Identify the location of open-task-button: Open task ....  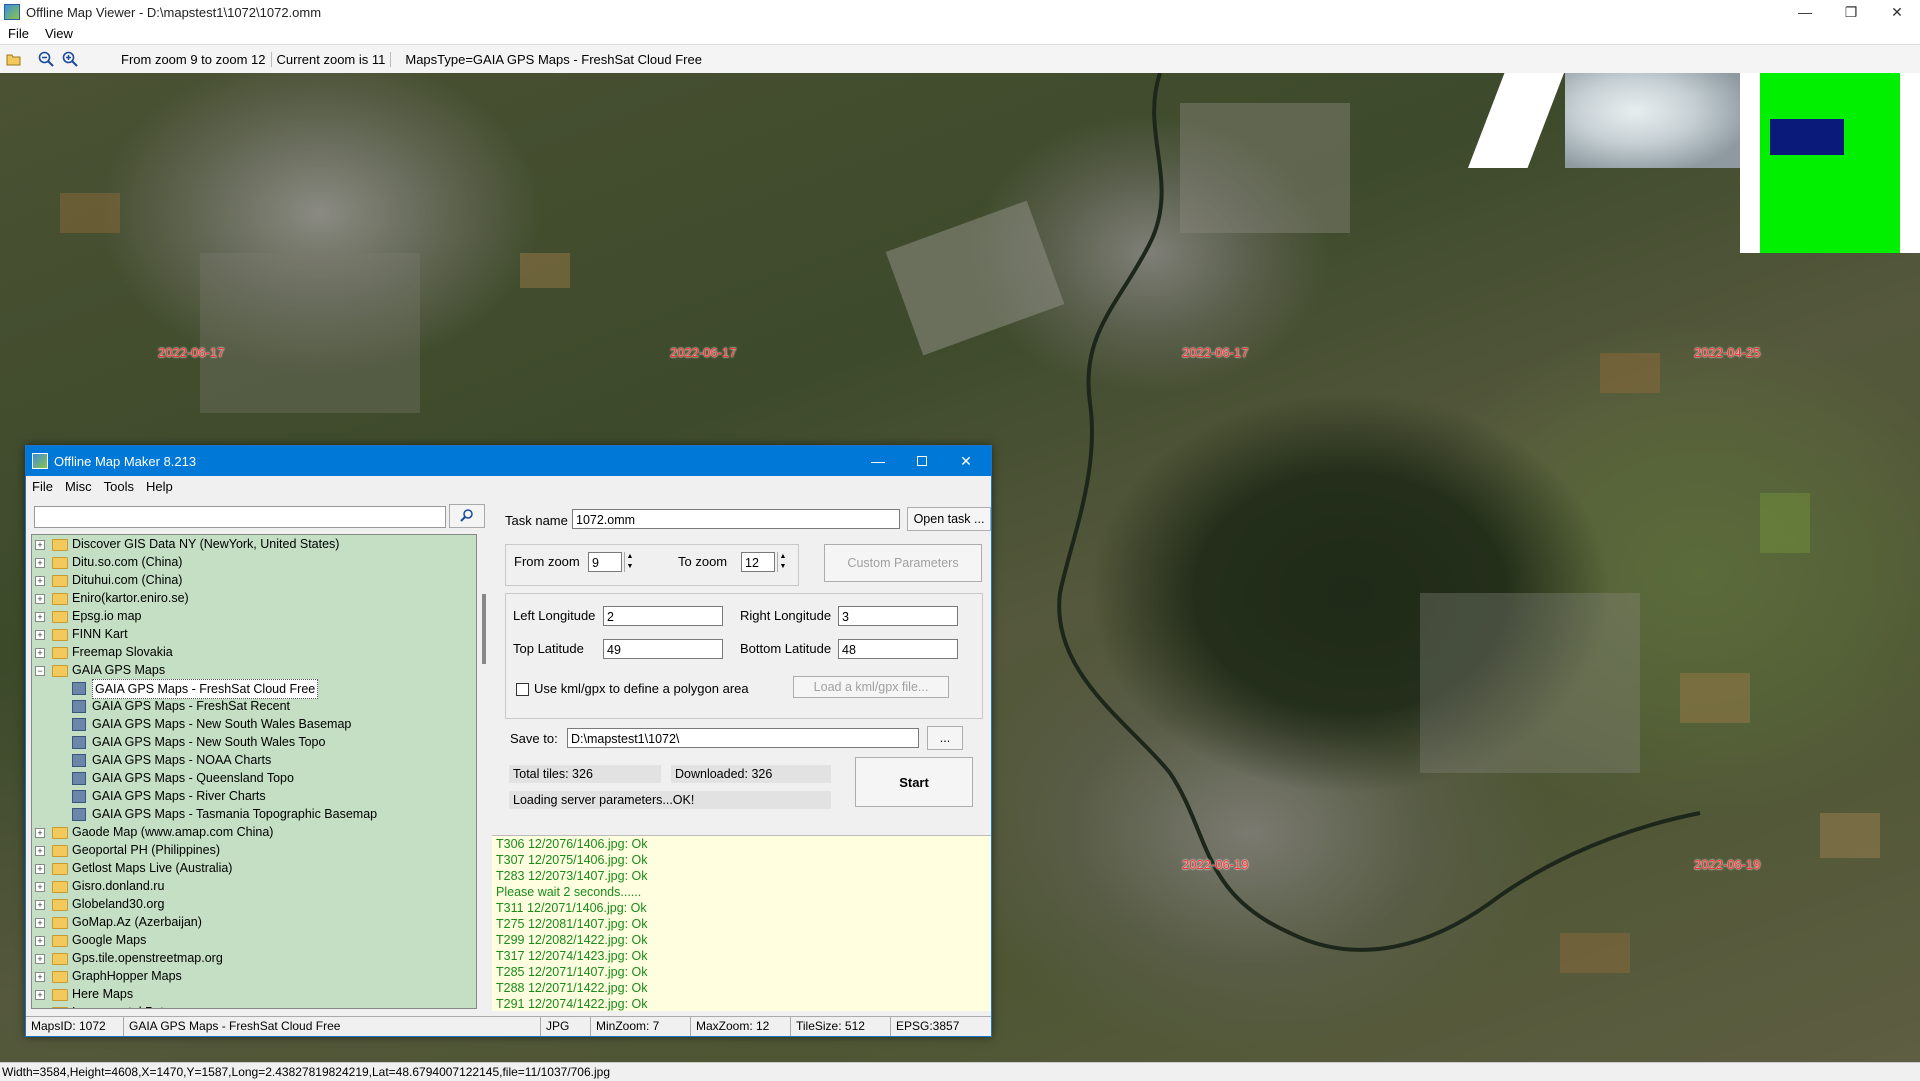
(949, 519).